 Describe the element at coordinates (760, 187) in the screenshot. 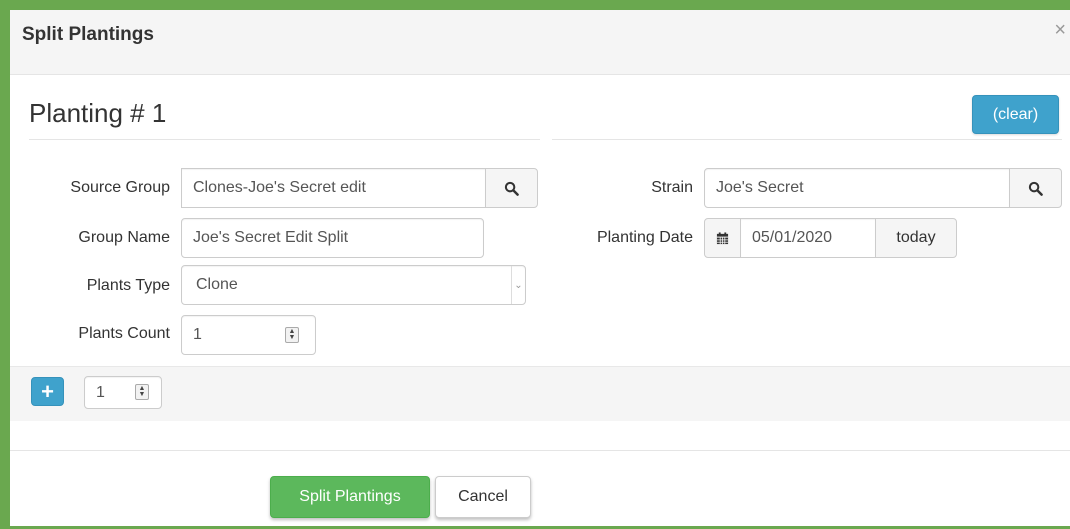

I see `strain-value: Joe's Secret` at that location.